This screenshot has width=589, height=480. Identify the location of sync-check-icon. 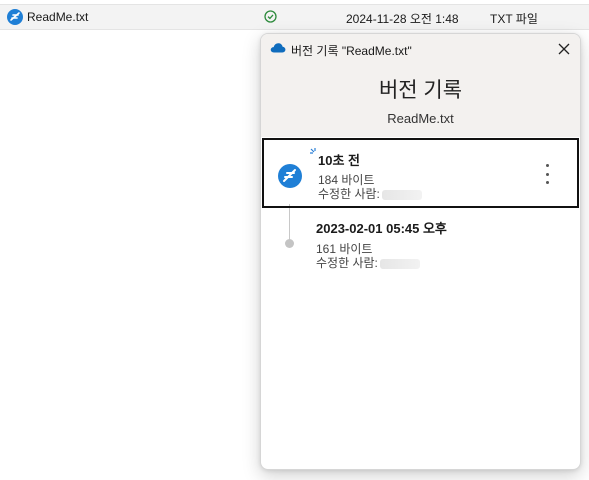
(270, 16).